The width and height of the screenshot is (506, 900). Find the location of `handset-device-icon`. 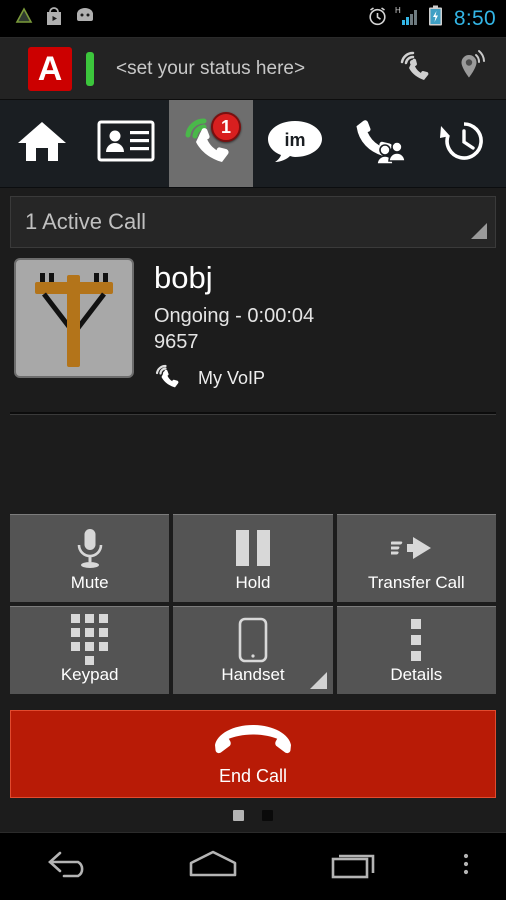

handset-device-icon is located at coordinates (253, 640).